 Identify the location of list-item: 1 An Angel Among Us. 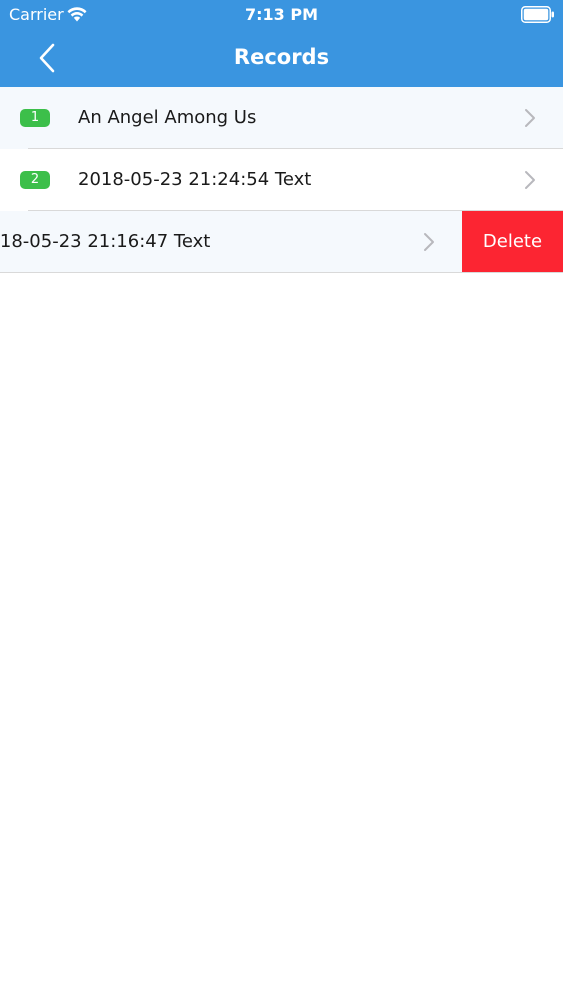
(281, 118).